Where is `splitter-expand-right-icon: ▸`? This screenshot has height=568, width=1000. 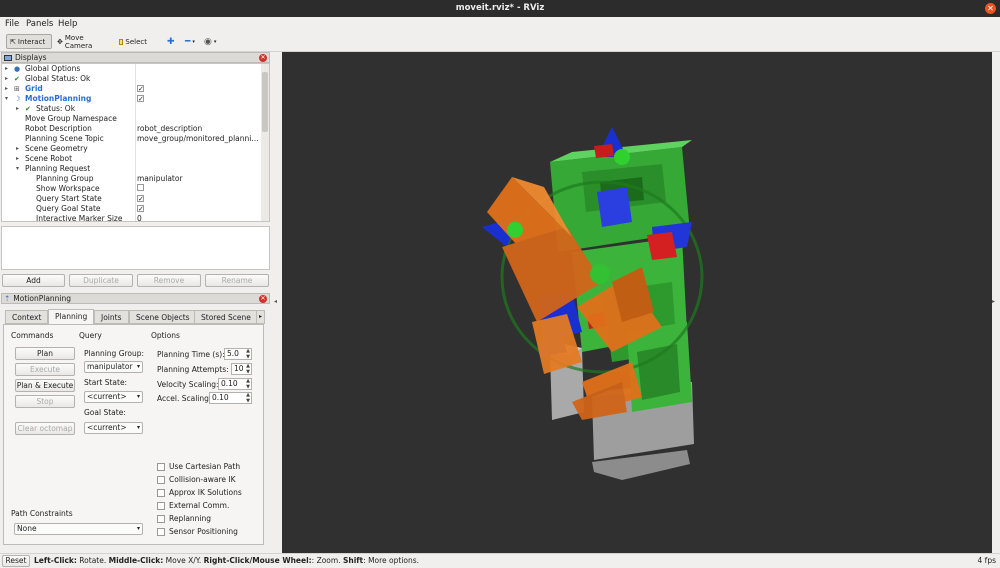 splitter-expand-right-icon: ▸ is located at coordinates (993, 301).